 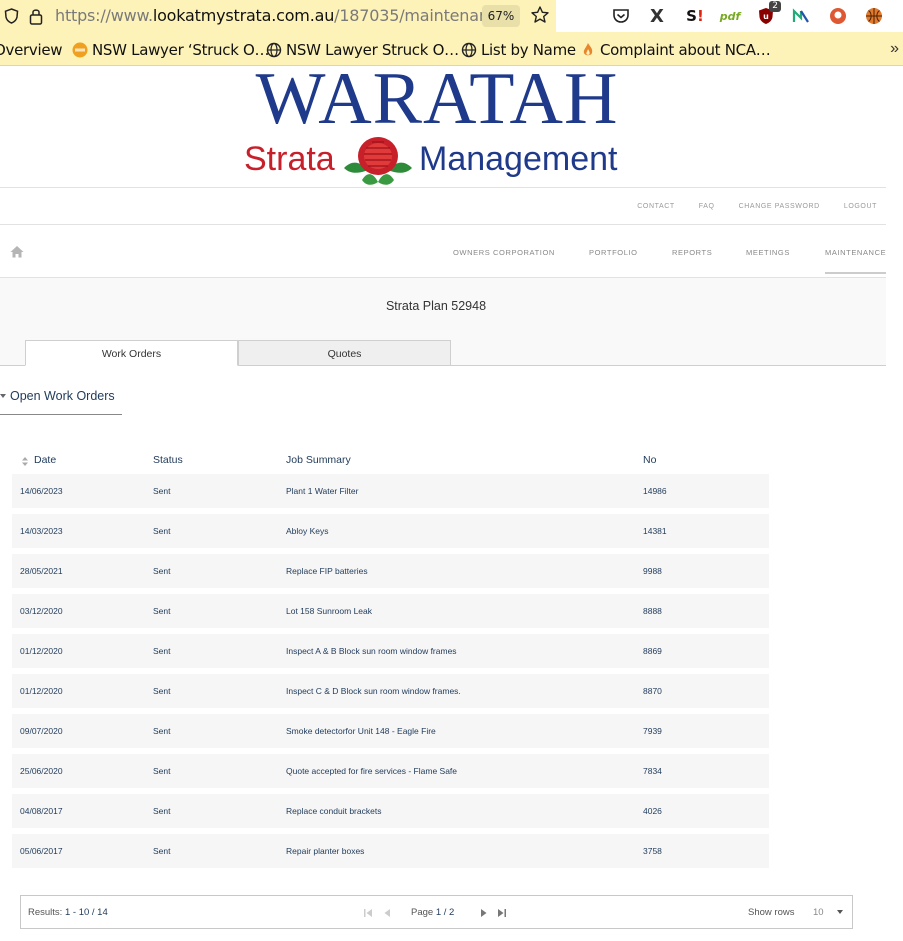 What do you see at coordinates (45, 912) in the screenshot?
I see `results-label: Results:` at bounding box center [45, 912].